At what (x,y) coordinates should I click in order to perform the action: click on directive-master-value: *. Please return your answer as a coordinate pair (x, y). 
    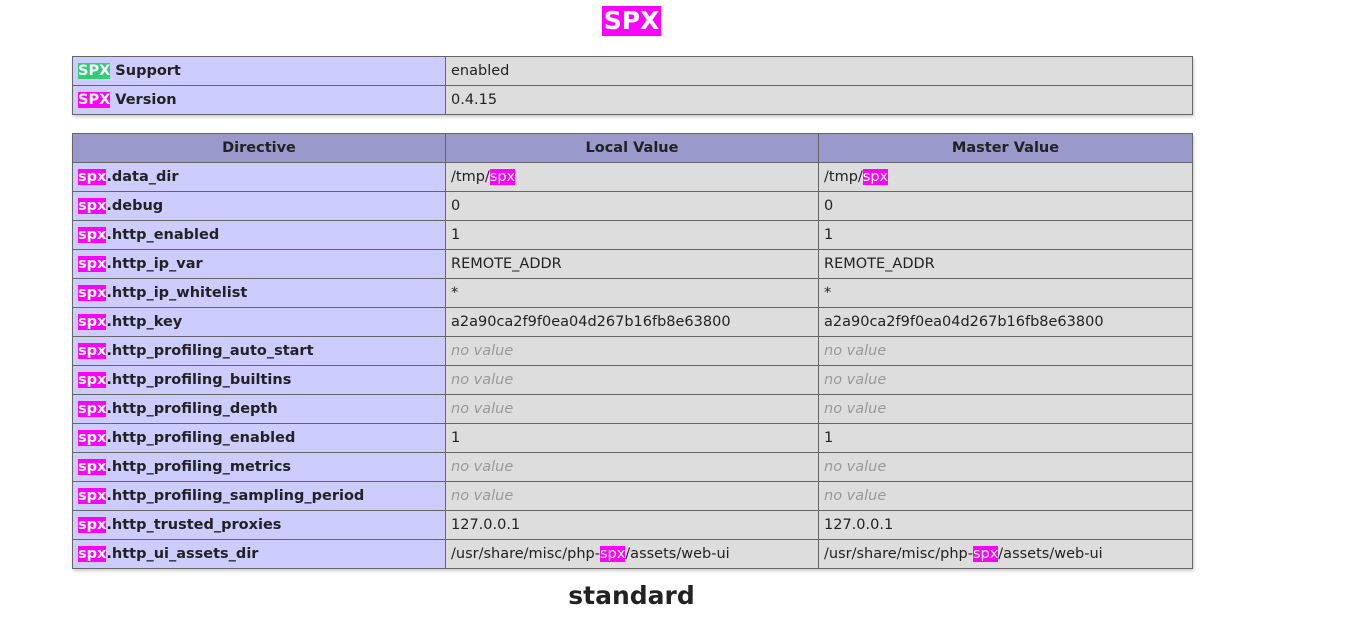
    Looking at the image, I should click on (1005, 293).